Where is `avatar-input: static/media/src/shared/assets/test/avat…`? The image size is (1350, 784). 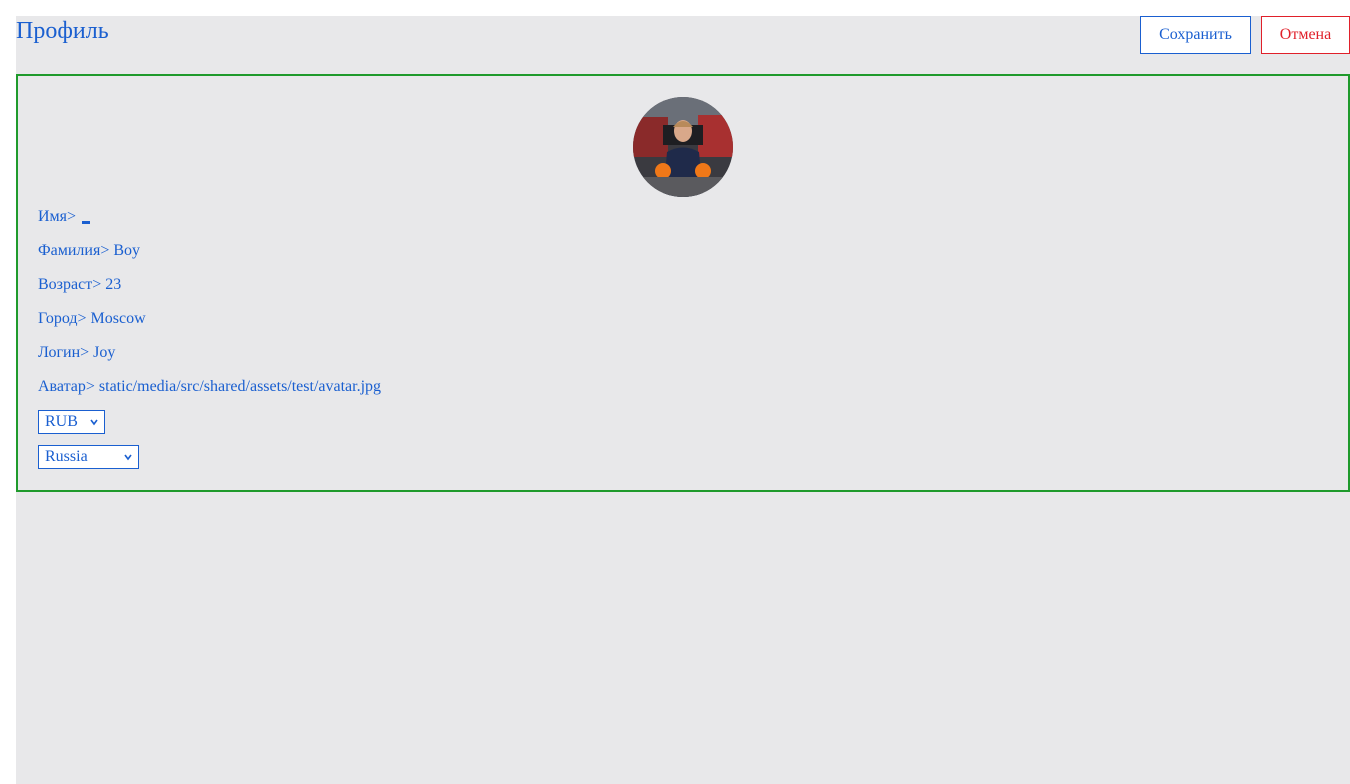
avatar-input: static/media/src/shared/assets/test/avat… is located at coordinates (240, 386).